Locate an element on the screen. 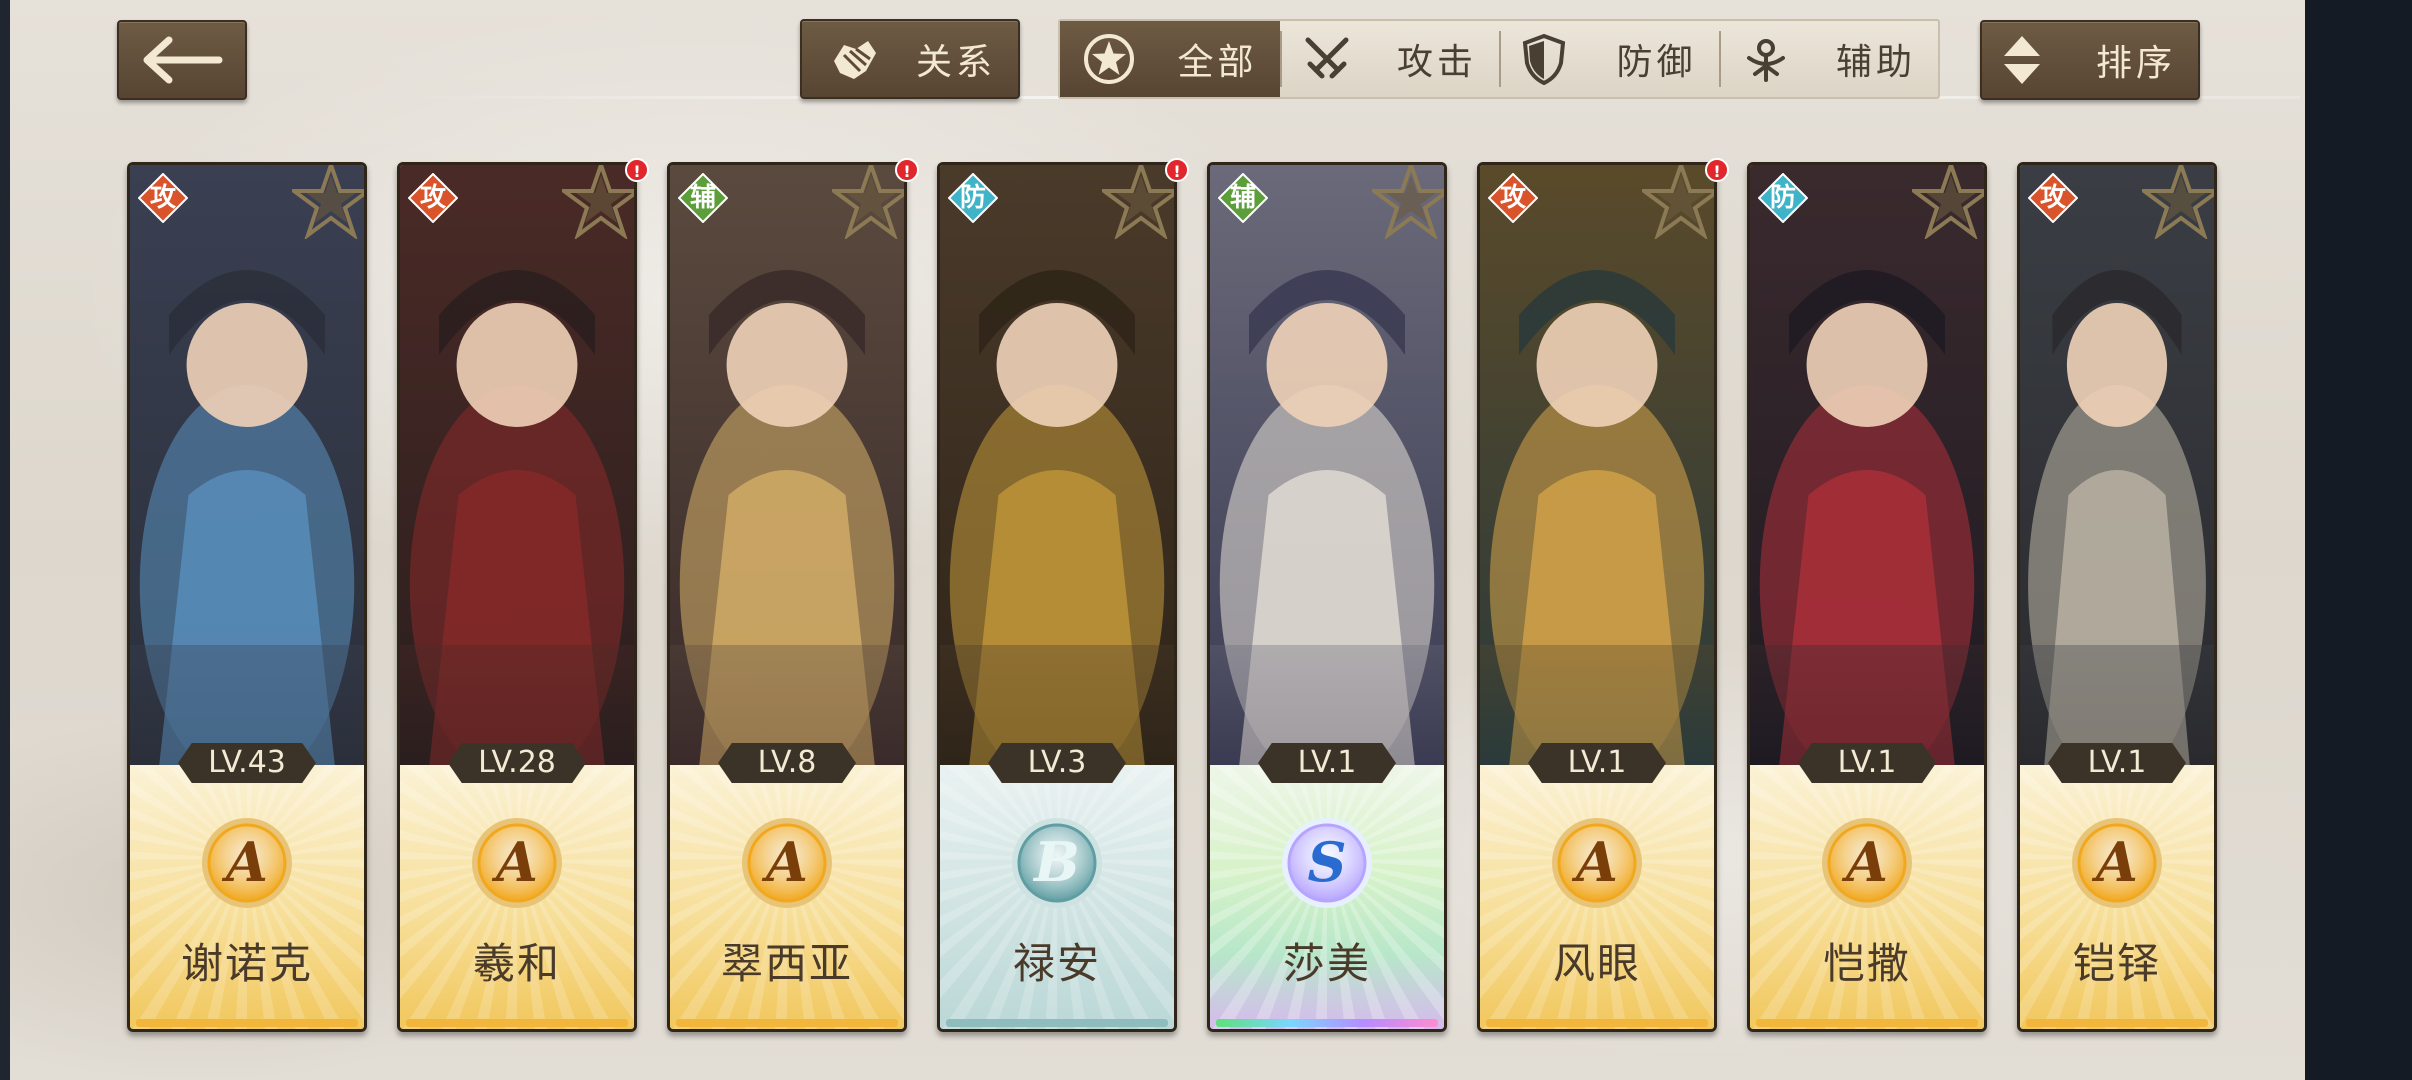 The image size is (2412, 1080). hero-name: 翠西亚 is located at coordinates (786, 963).